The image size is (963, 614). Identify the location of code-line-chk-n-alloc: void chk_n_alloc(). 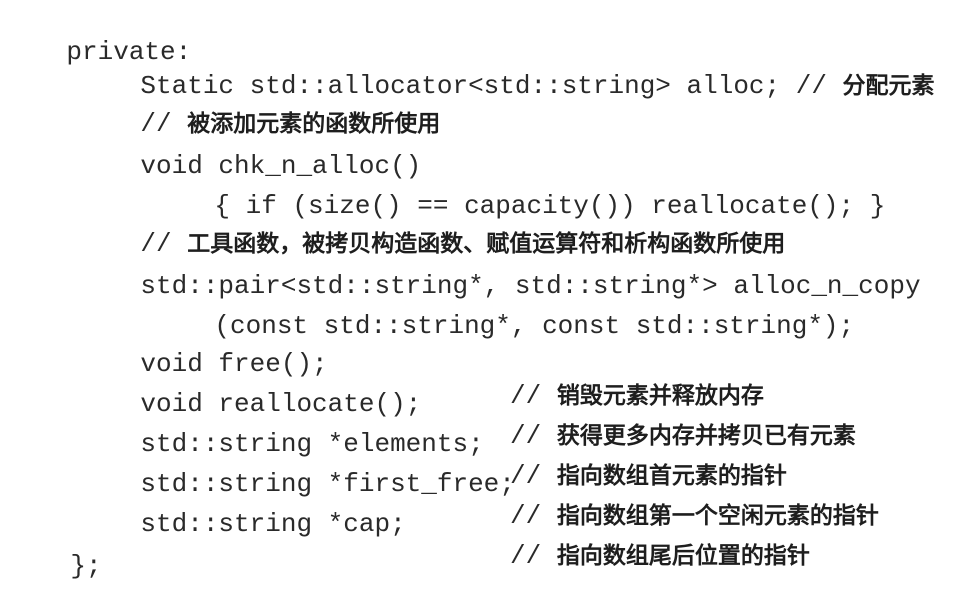
(249, 149).